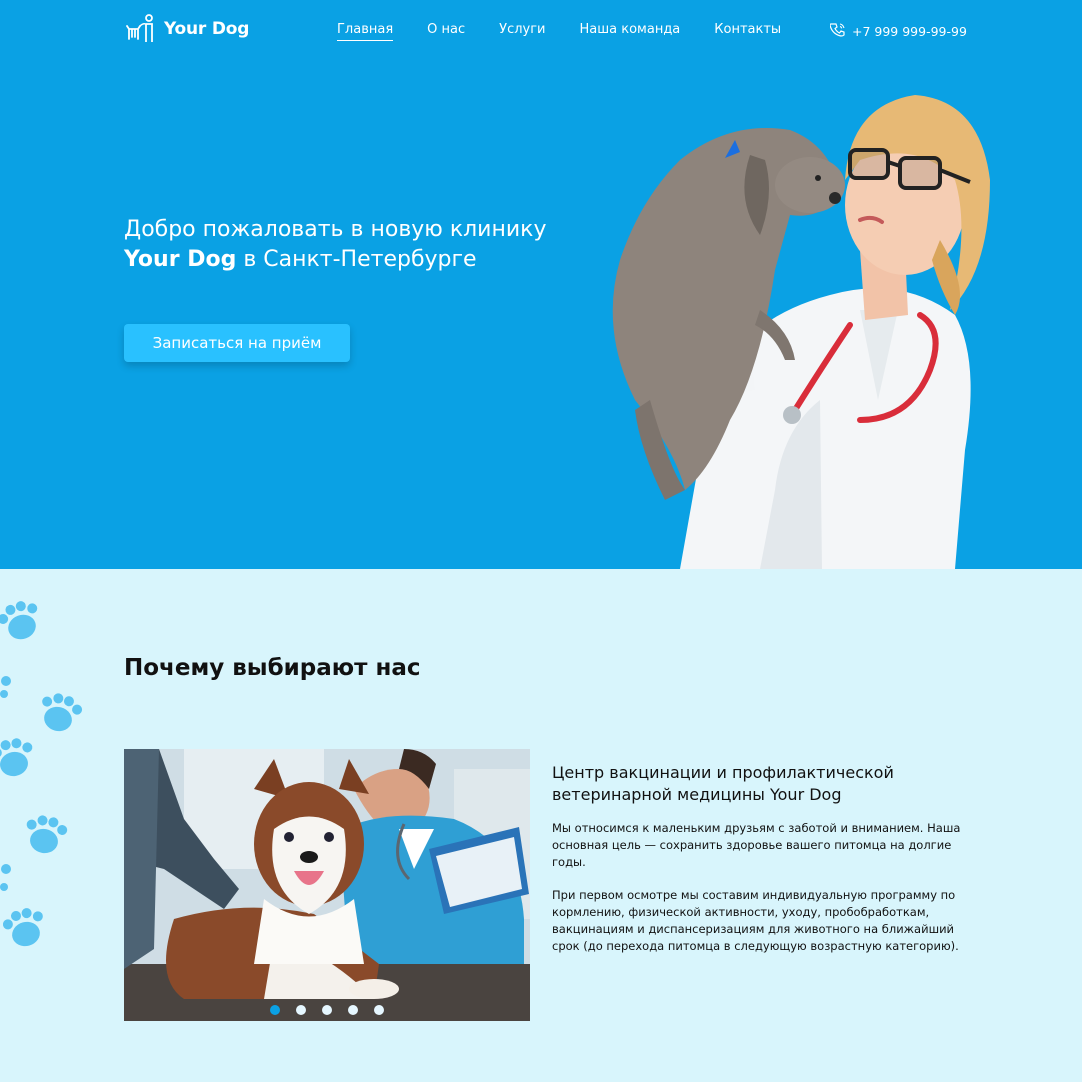 The width and height of the screenshot is (1082, 1082). I want to click on nav-team: Наша команда, so click(630, 31).